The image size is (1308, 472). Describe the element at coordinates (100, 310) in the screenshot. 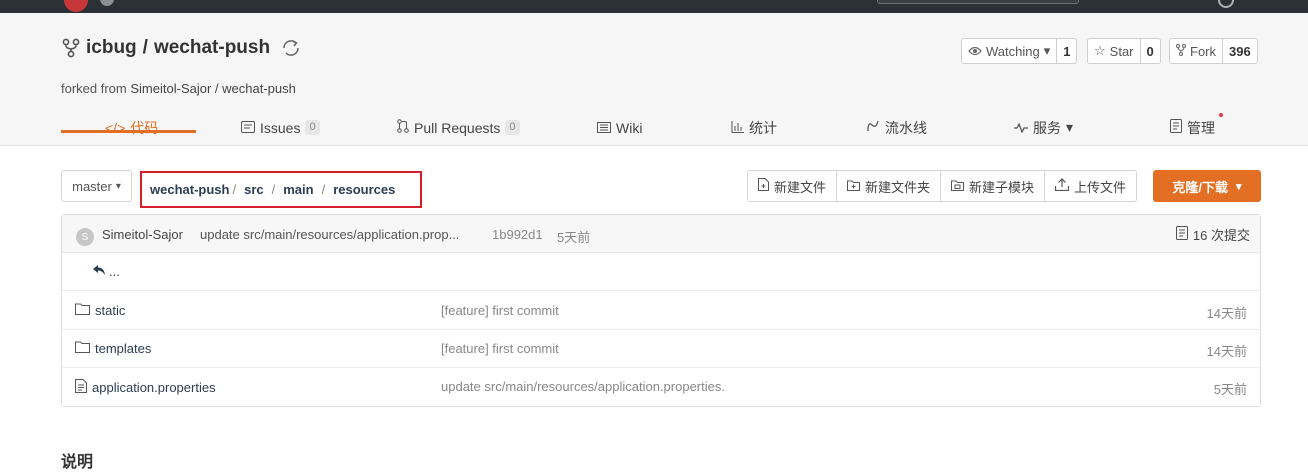

I see `file-name: static` at that location.